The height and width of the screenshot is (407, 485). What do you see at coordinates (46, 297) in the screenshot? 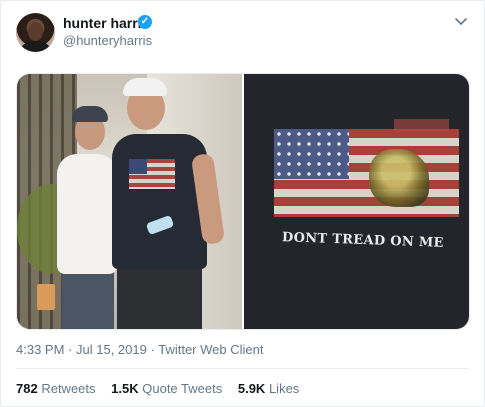
I see `drink-cup` at bounding box center [46, 297].